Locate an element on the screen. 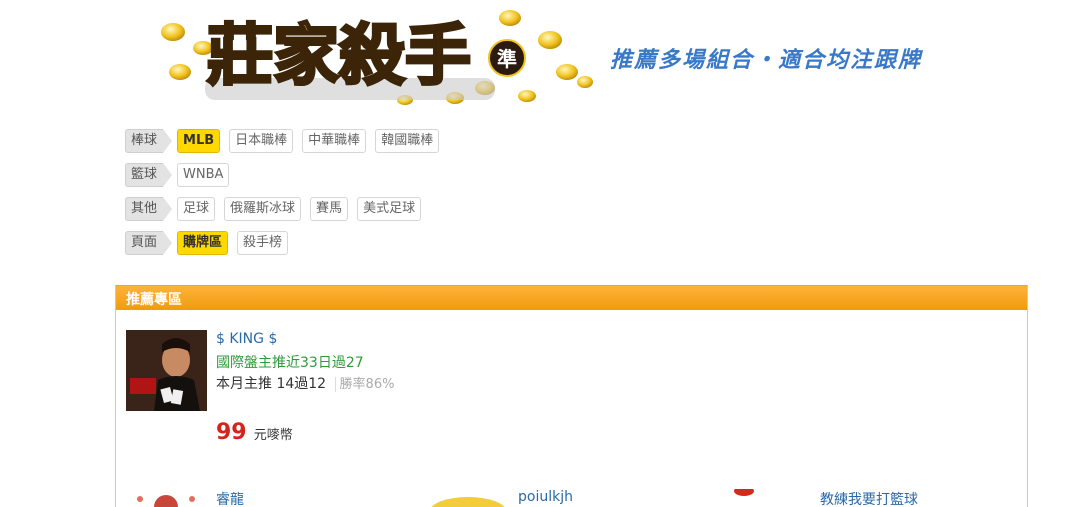 Image resolution: width=1080 pixels, height=507 pixels. month-value: 14過12 is located at coordinates (301, 384).